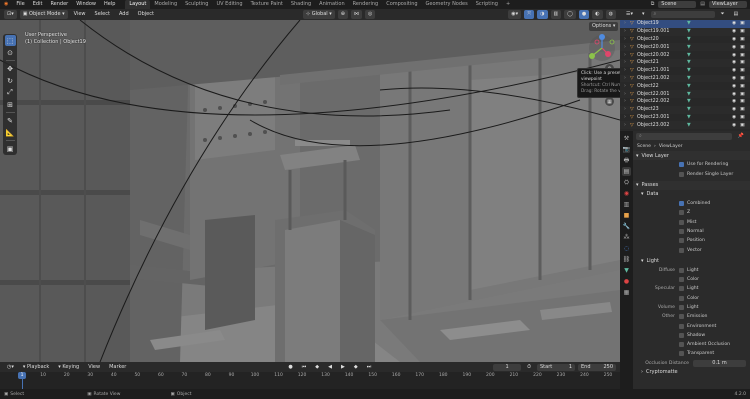 Image resolution: width=750 pixels, height=399 pixels. I want to click on outliner-row-label: Object23.002, so click(662, 125).